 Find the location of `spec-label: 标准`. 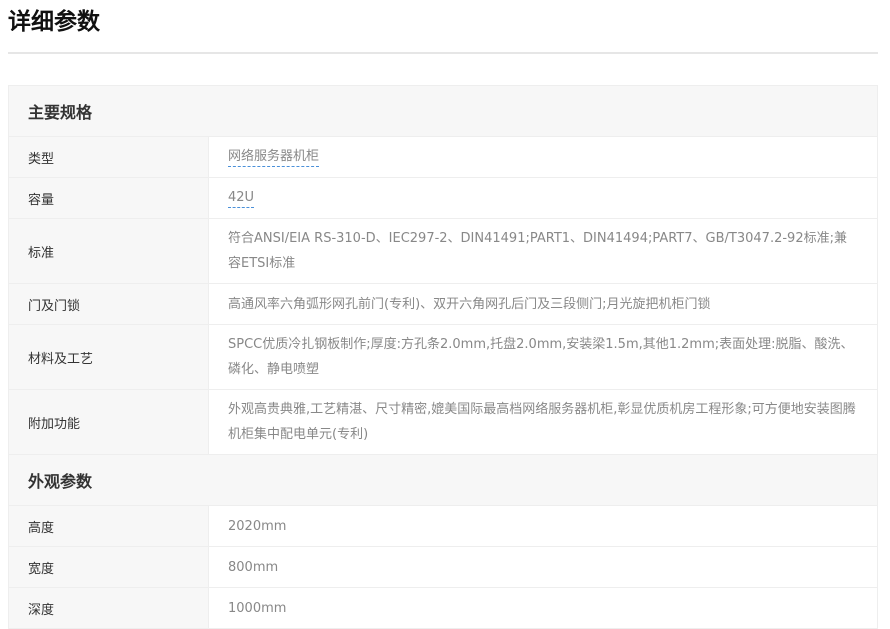

spec-label: 标准 is located at coordinates (109, 251).